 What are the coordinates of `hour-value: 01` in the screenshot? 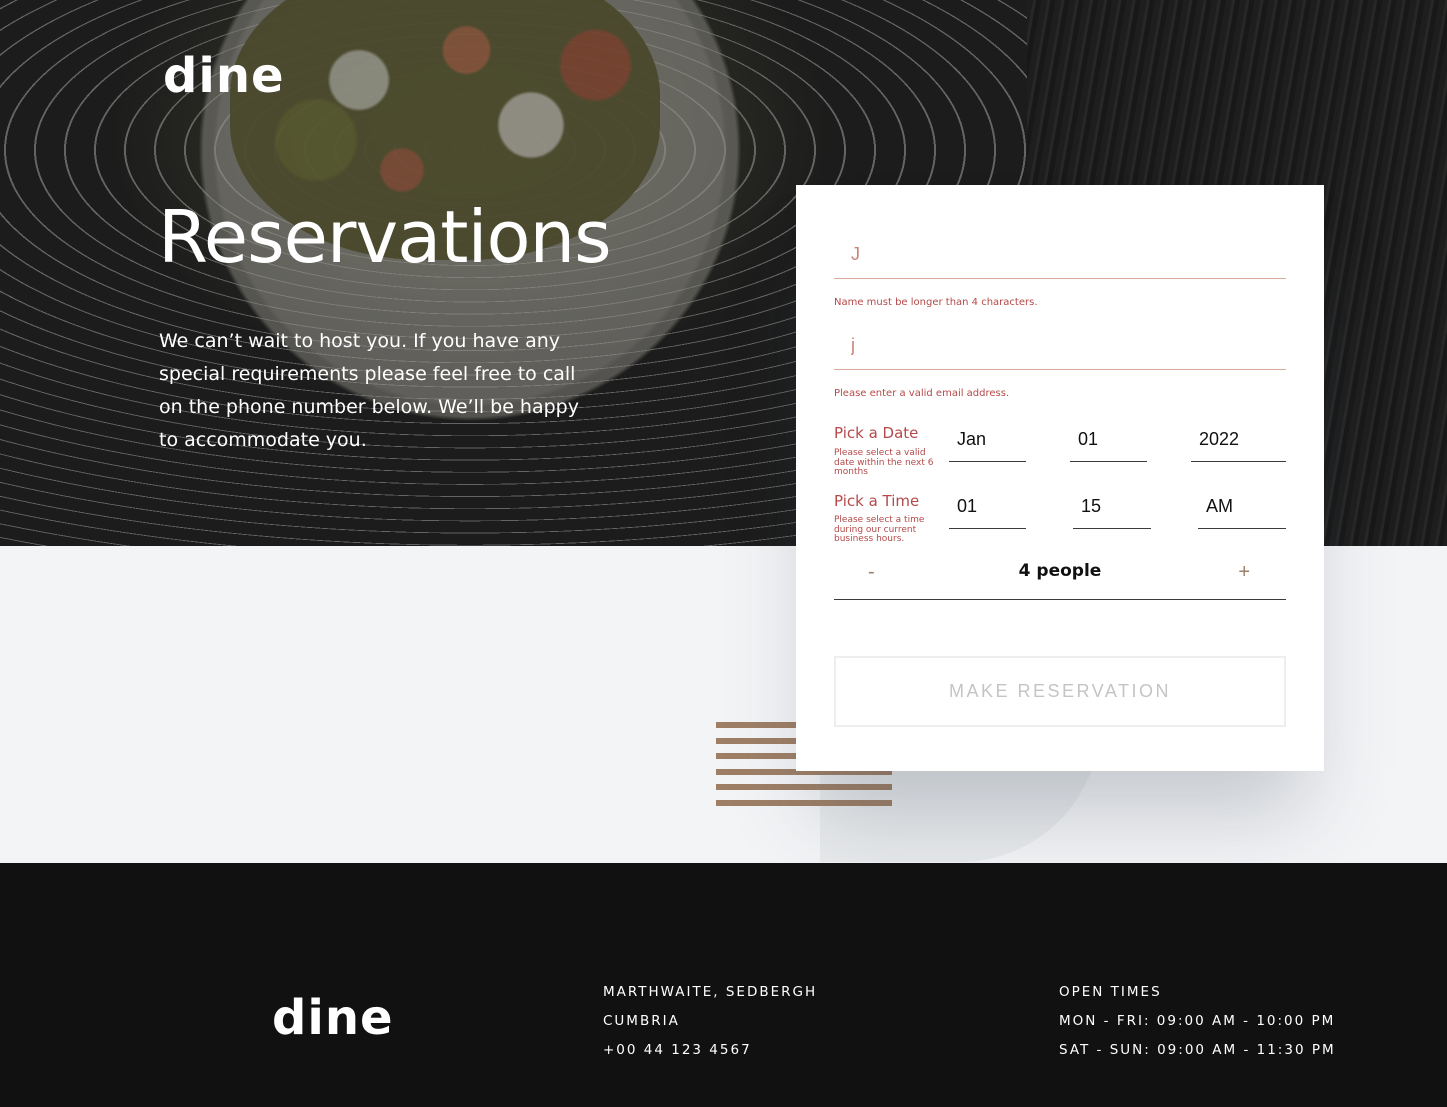 It's located at (967, 506).